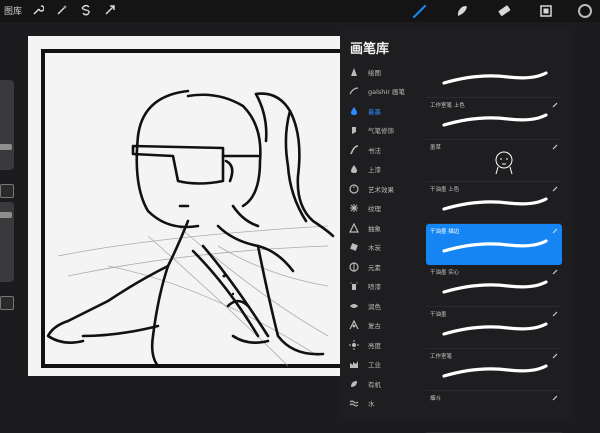 The height and width of the screenshot is (433, 600). Describe the element at coordinates (494, 161) in the screenshot. I see `brush-item: 墨草` at that location.